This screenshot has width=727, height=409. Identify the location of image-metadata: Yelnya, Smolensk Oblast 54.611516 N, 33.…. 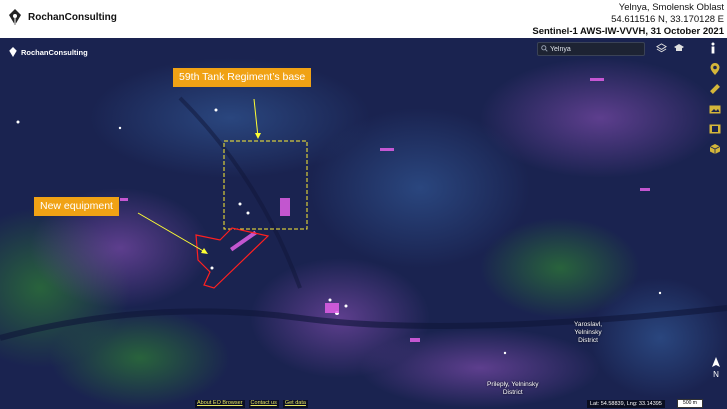
(628, 20).